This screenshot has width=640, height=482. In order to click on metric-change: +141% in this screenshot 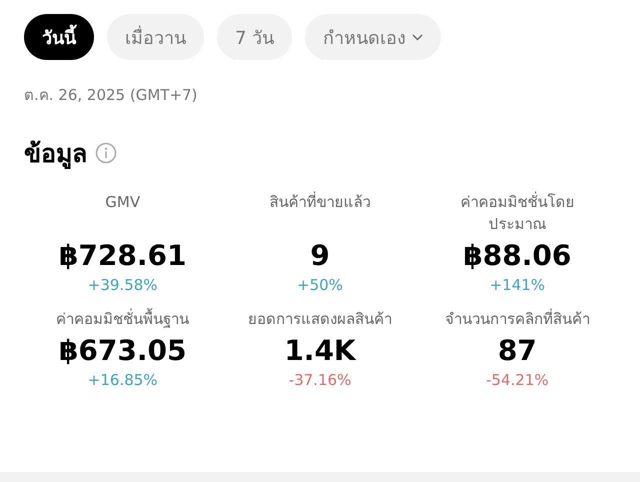, I will do `click(518, 285)`.